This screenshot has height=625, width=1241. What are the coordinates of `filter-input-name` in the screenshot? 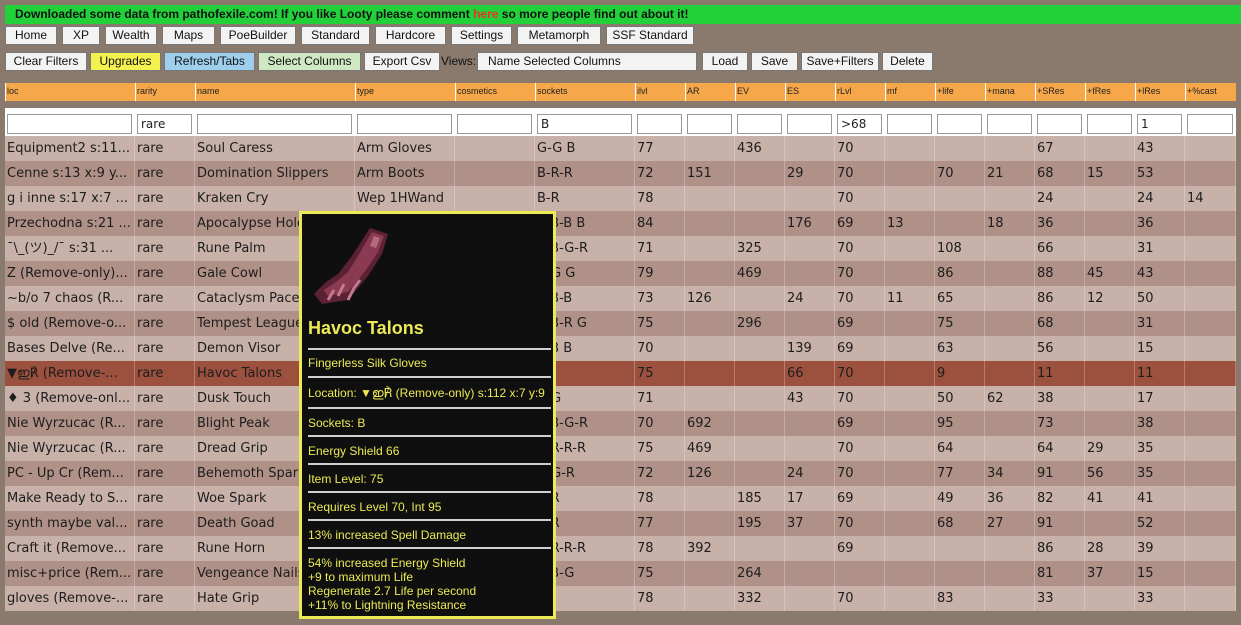 It's located at (274, 124).